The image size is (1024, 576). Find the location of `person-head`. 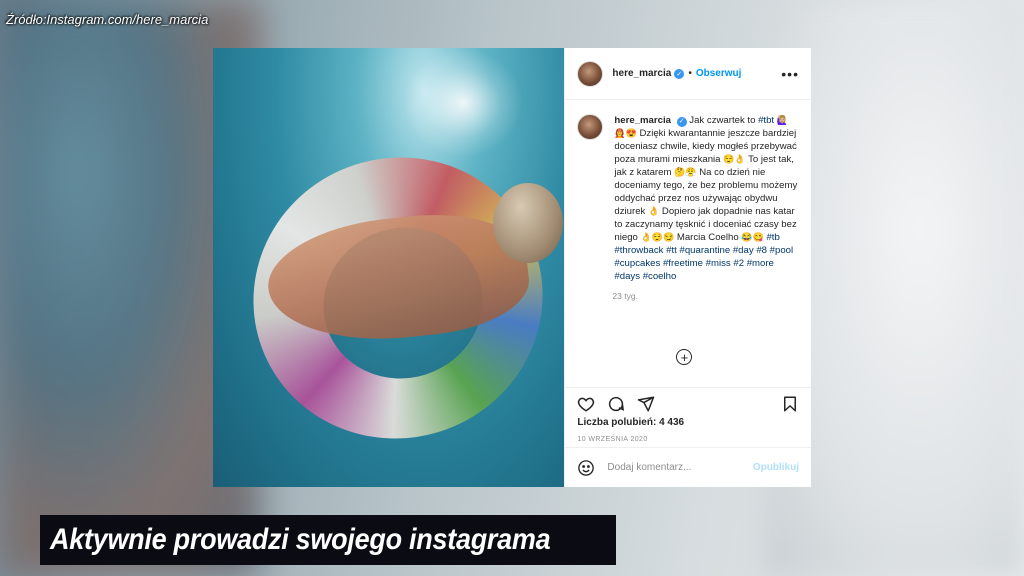

person-head is located at coordinates (528, 223).